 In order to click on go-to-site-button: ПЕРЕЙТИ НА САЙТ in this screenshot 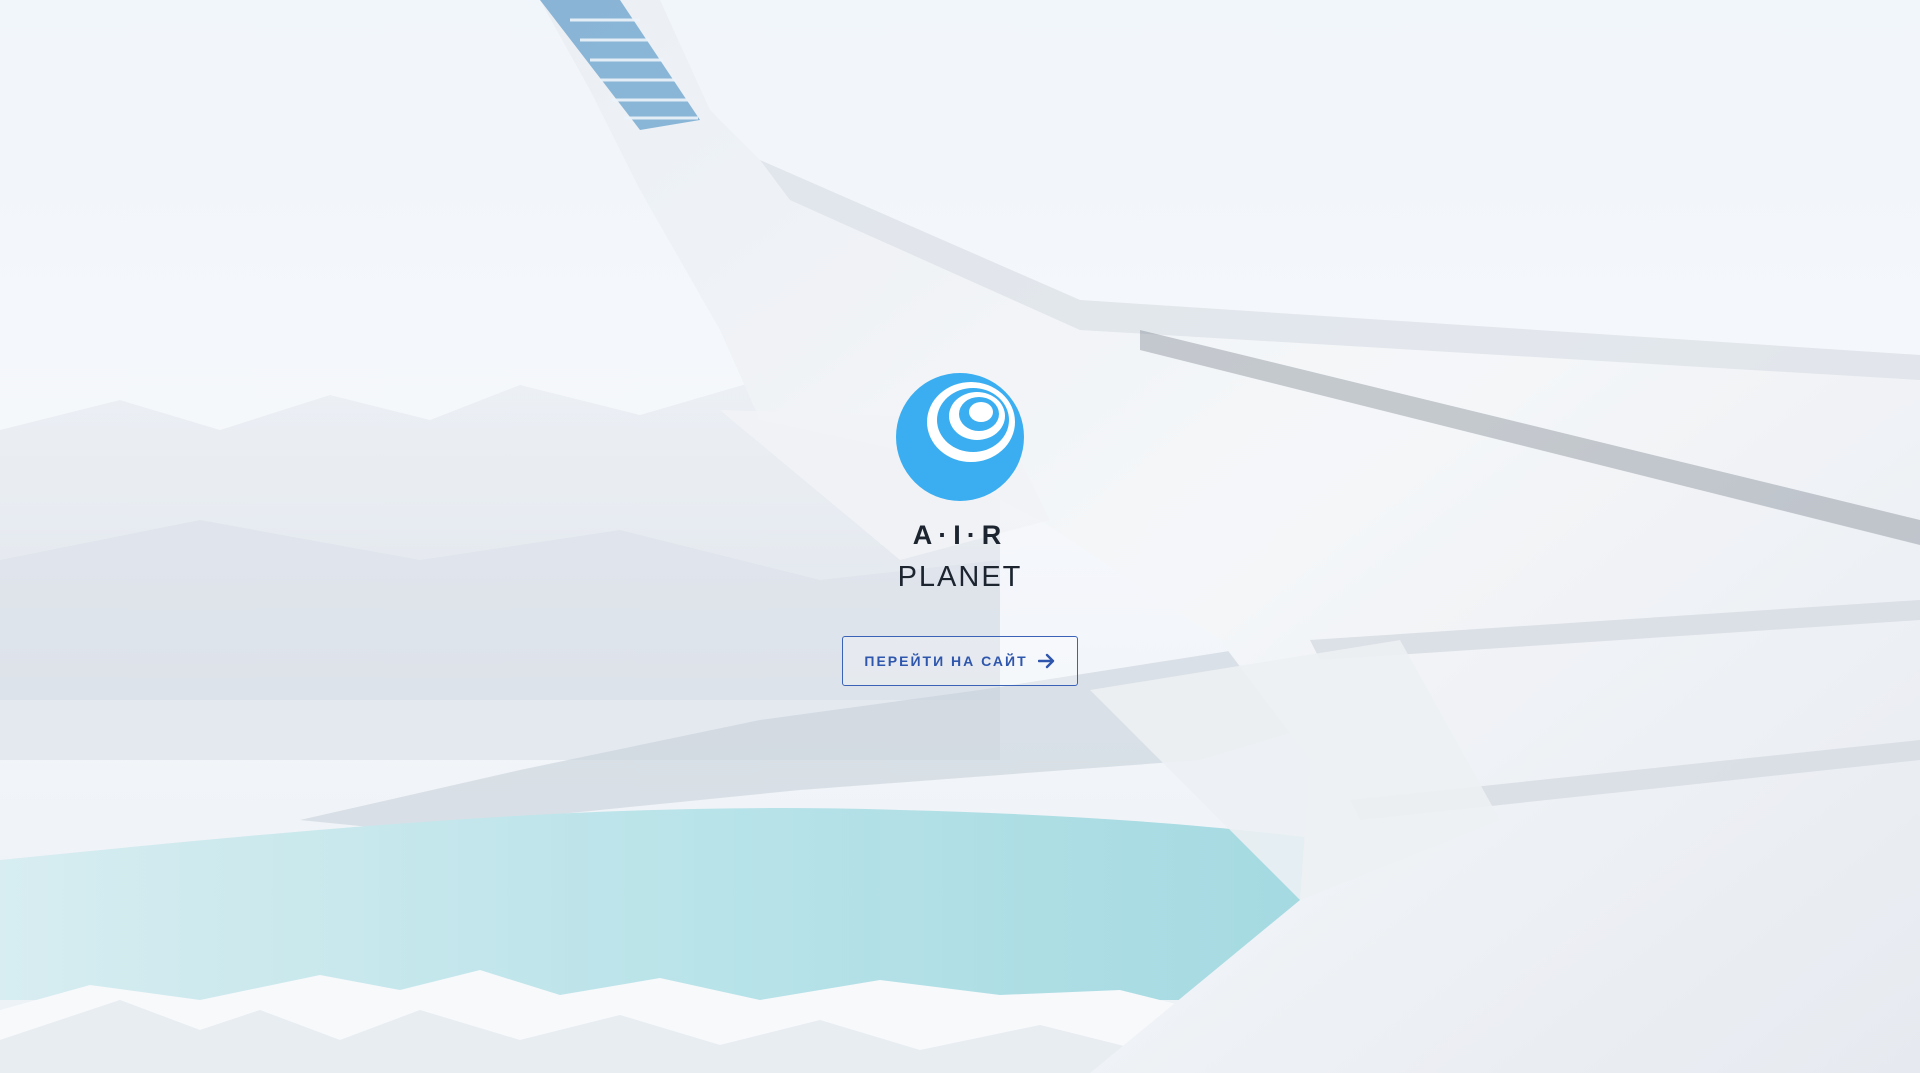, I will do `click(960, 661)`.